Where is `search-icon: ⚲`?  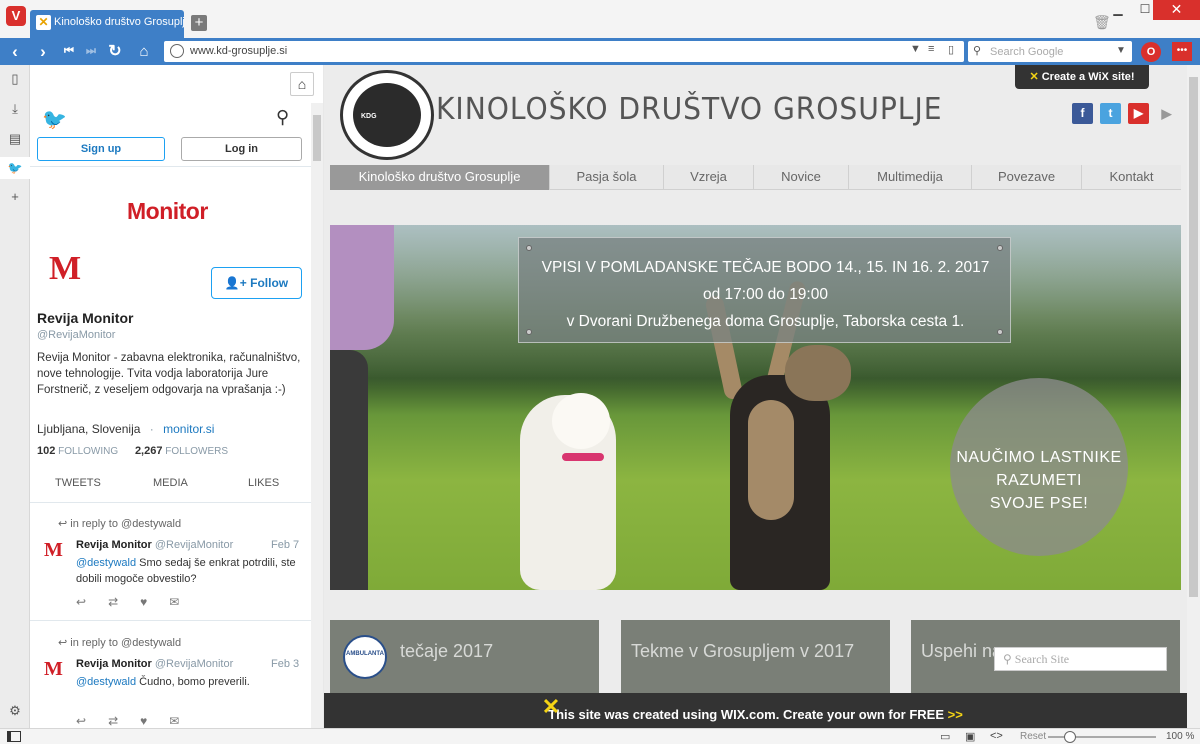 search-icon: ⚲ is located at coordinates (282, 117).